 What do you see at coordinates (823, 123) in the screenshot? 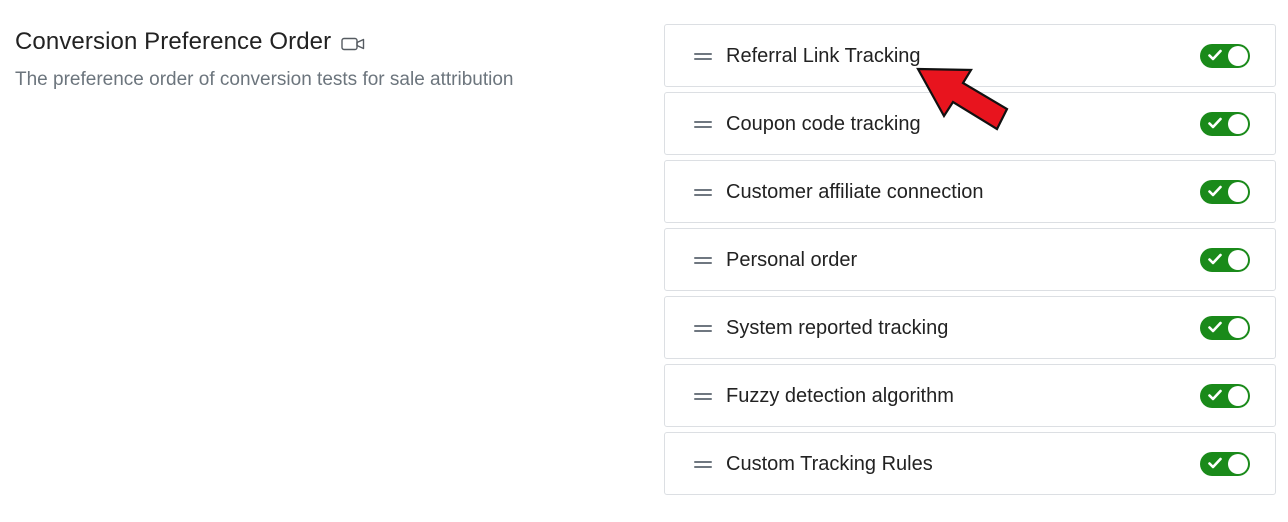
I see `list-item-label: Coupon code tracking` at bounding box center [823, 123].